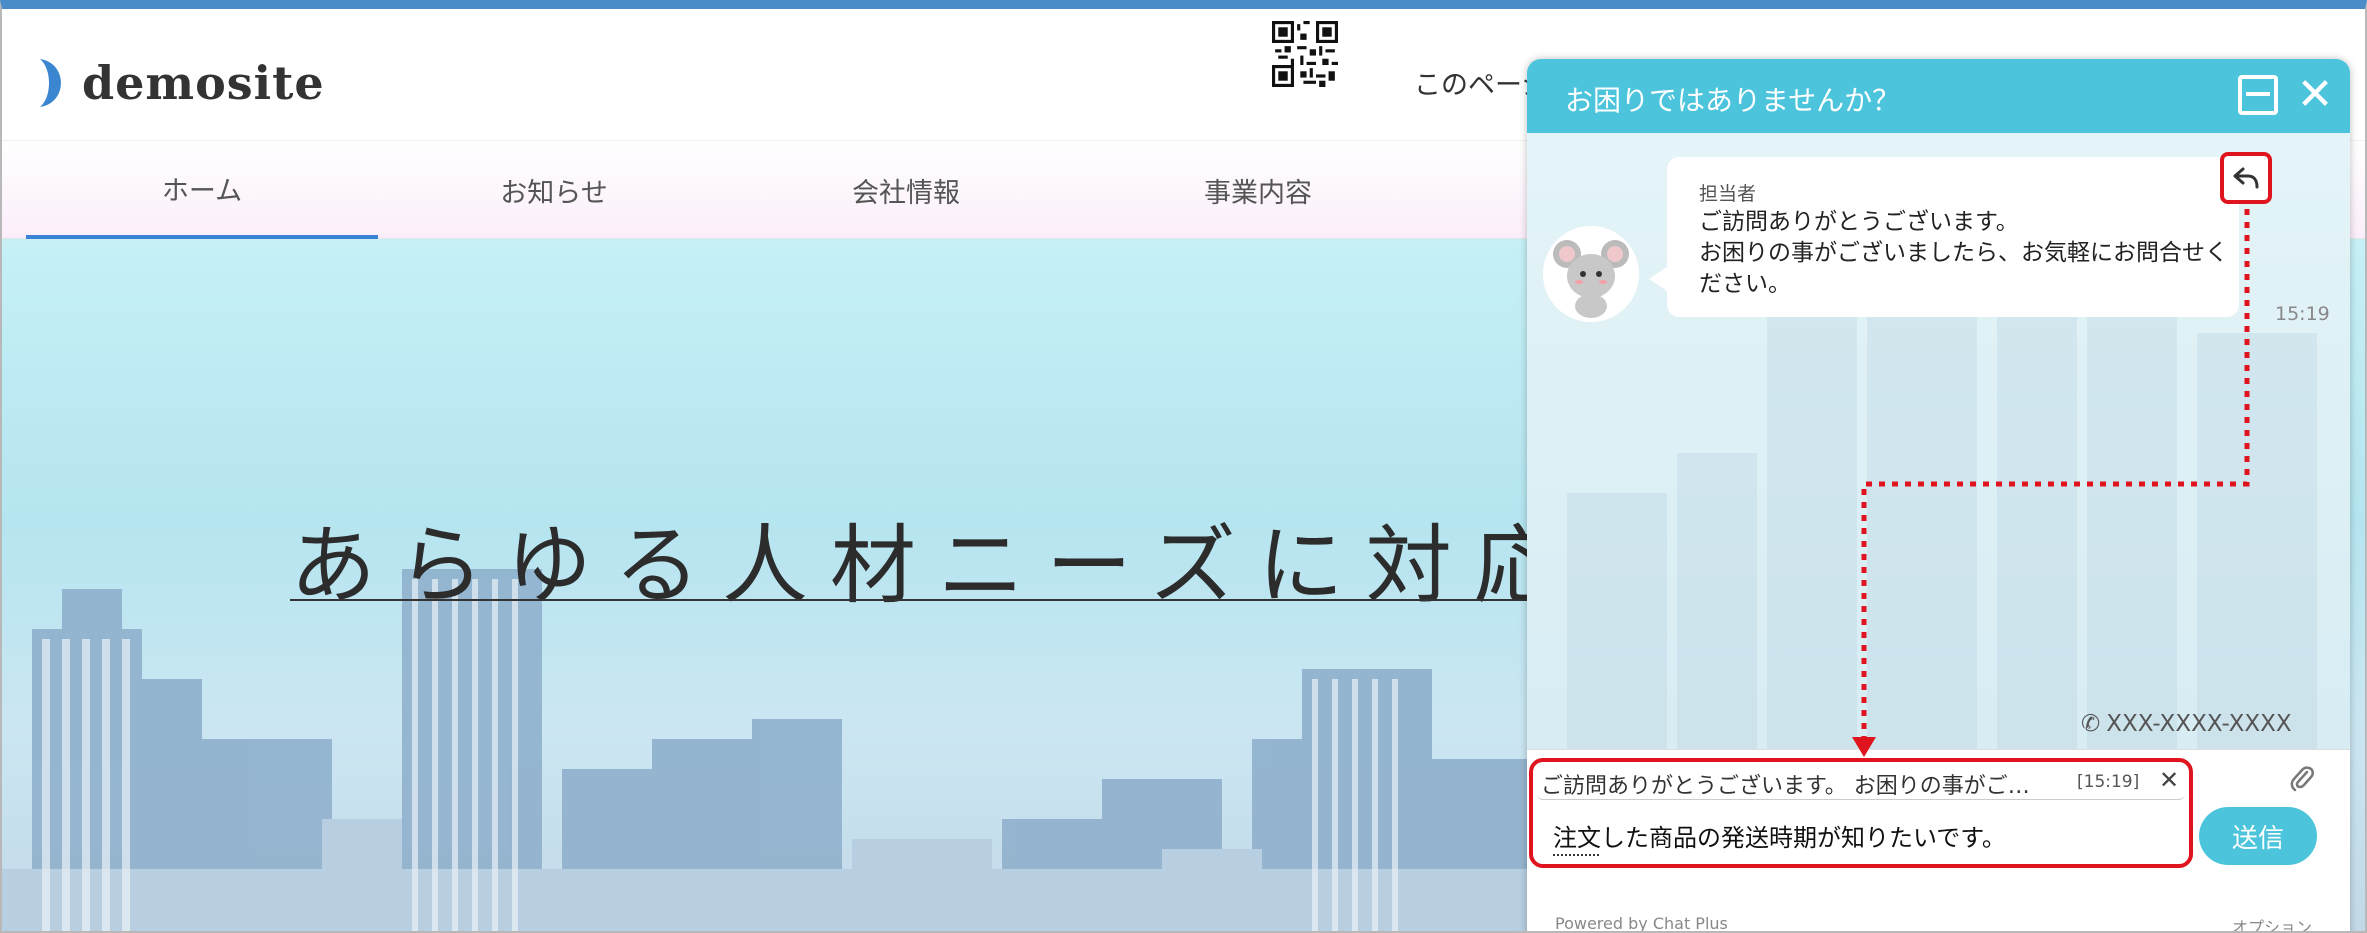 The image size is (2367, 933). Describe the element at coordinates (2315, 95) in the screenshot. I see `close-icon: ✕` at that location.